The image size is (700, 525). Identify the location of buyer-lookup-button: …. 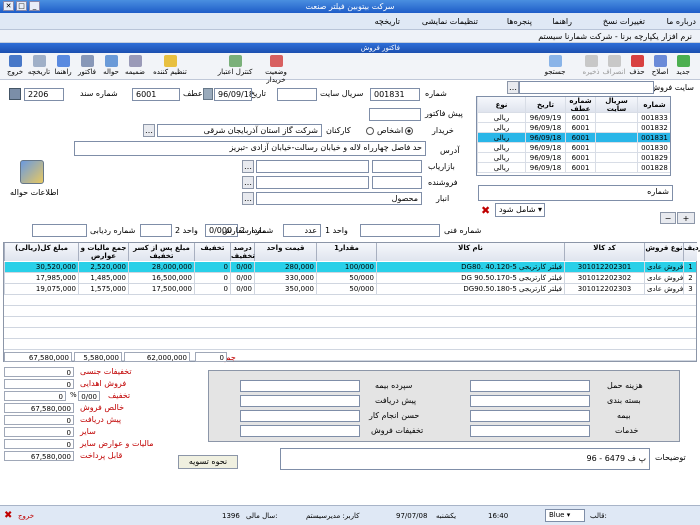
(149, 130).